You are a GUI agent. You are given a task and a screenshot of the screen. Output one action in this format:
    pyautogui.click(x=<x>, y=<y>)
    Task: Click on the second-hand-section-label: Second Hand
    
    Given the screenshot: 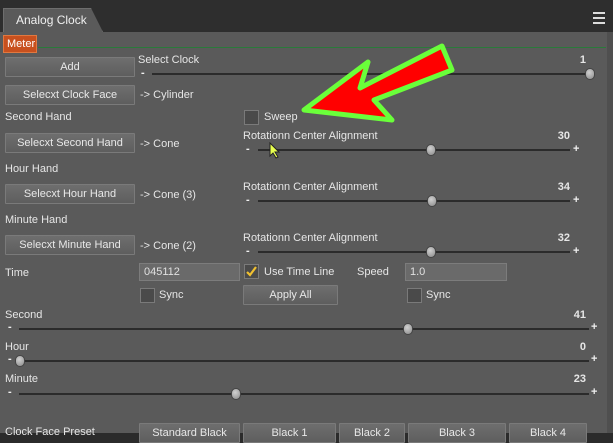 What is the action you would take?
    pyautogui.click(x=38, y=117)
    